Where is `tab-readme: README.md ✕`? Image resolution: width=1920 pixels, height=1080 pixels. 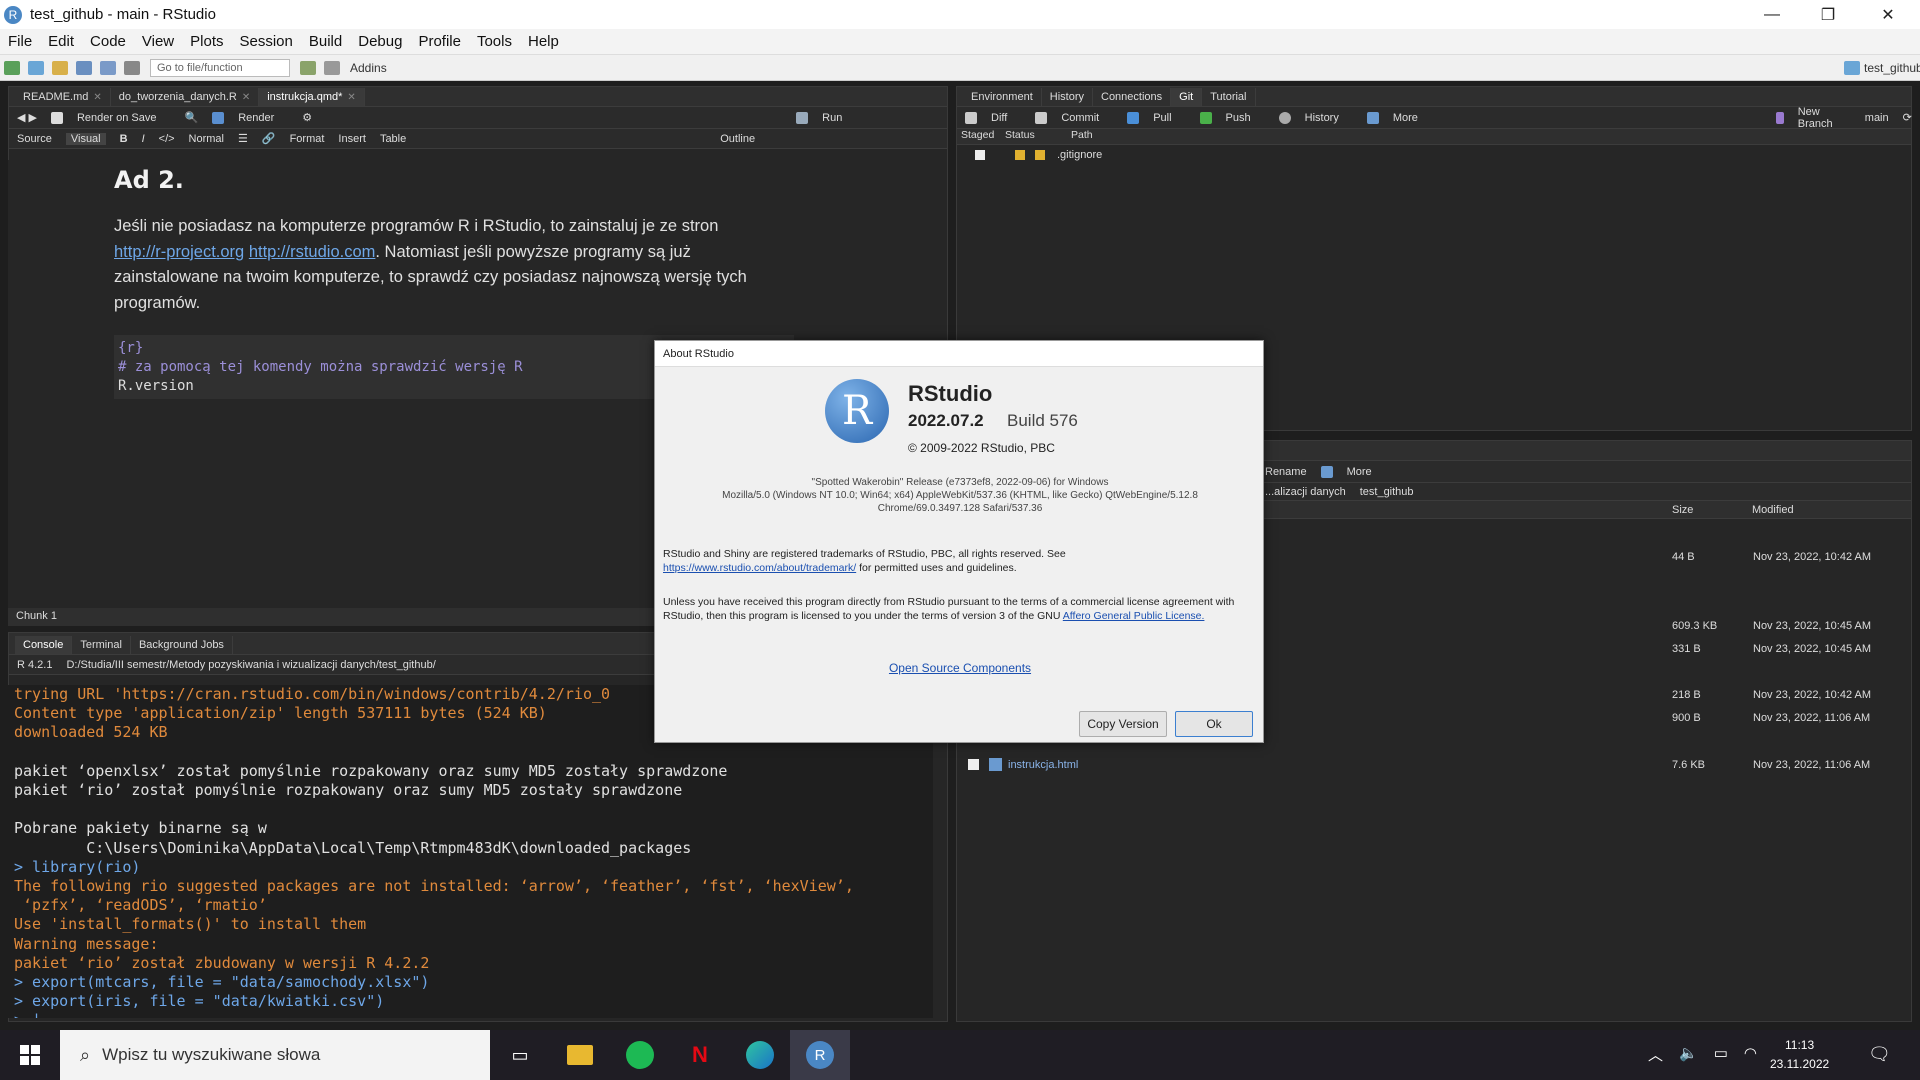
tab-readme: README.md ✕ is located at coordinates (63, 97).